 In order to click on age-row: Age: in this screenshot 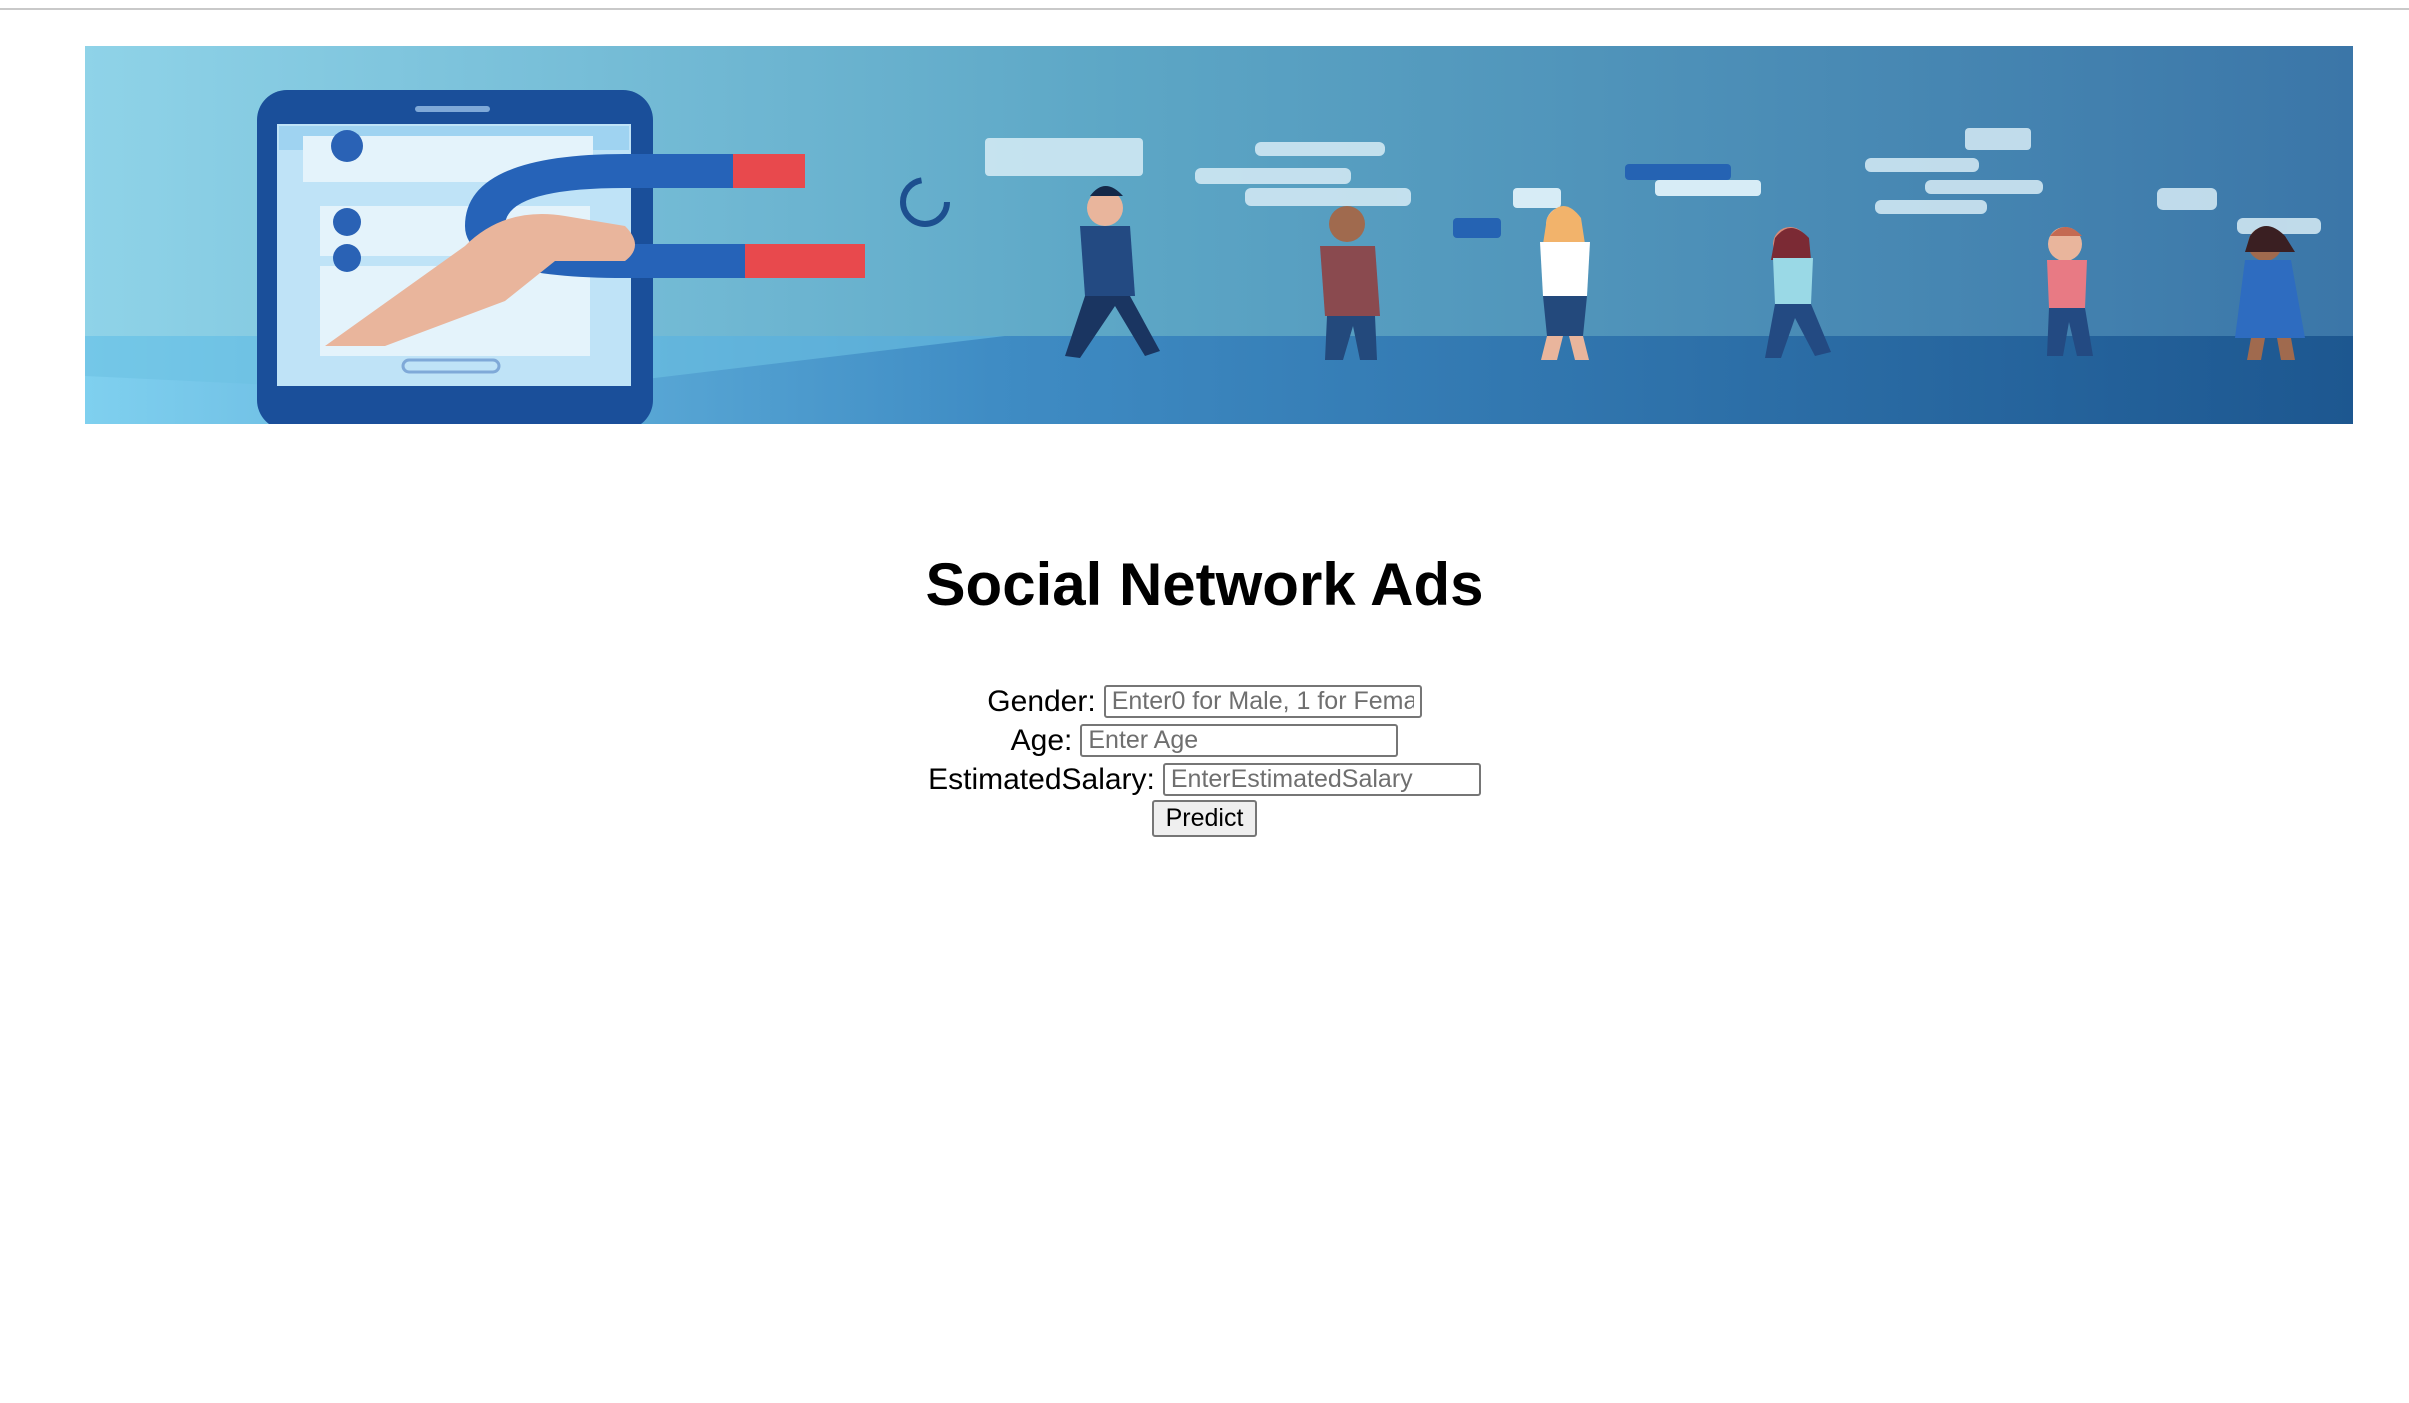, I will do `click(1204, 738)`.